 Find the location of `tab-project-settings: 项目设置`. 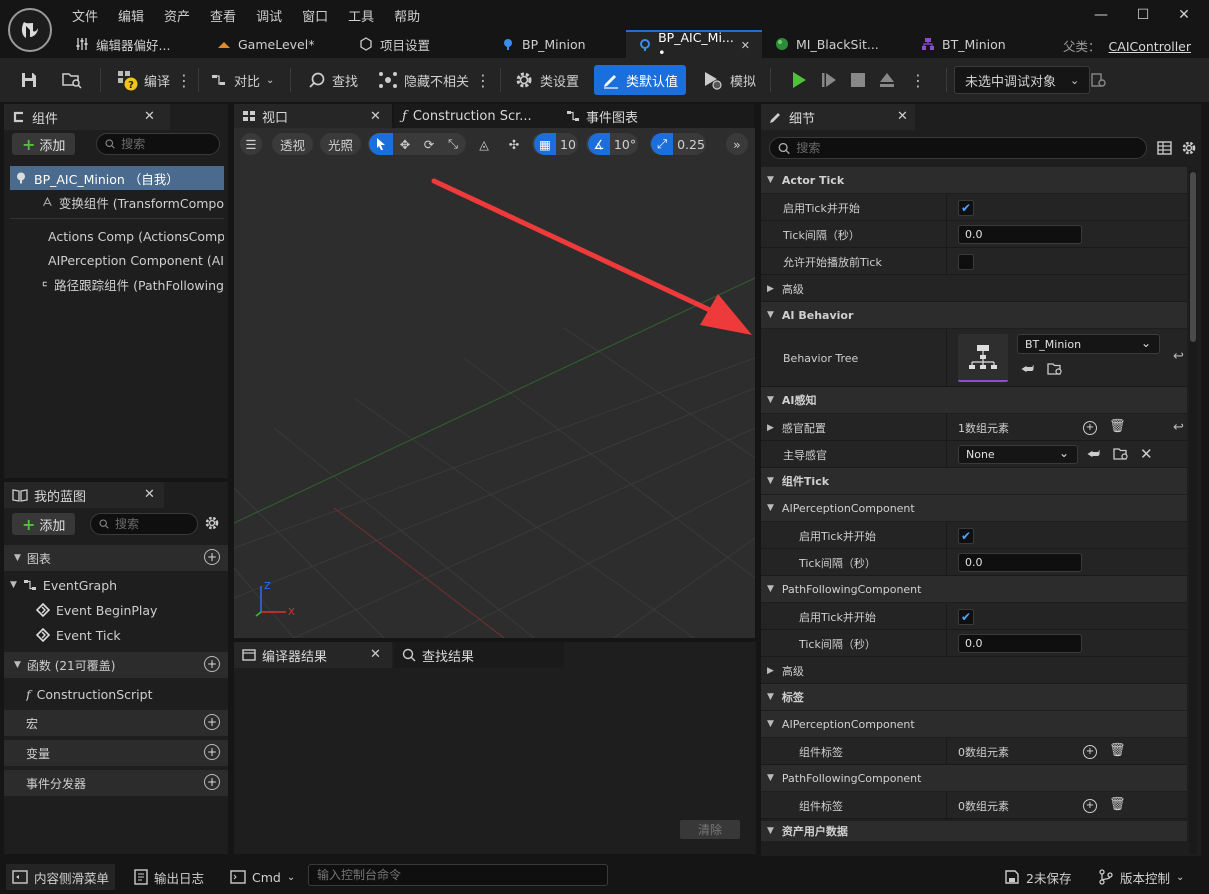

tab-project-settings: 项目设置 is located at coordinates (417, 44).